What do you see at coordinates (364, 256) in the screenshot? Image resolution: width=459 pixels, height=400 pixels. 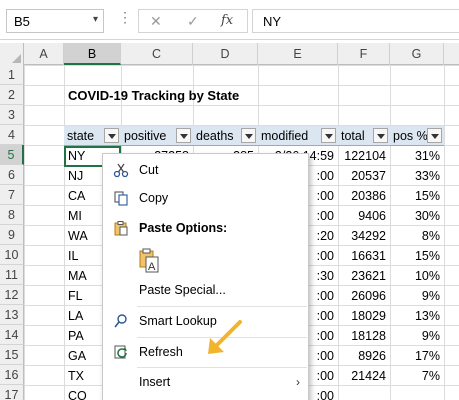 I see `table-cell-total: 16631` at bounding box center [364, 256].